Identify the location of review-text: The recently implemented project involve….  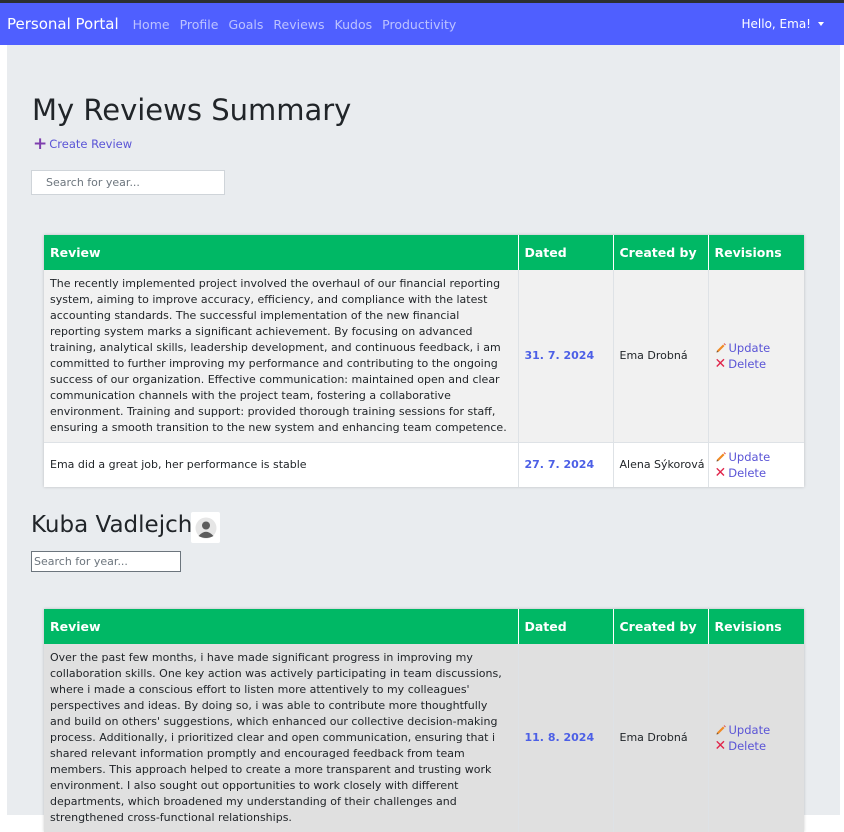
(281, 356).